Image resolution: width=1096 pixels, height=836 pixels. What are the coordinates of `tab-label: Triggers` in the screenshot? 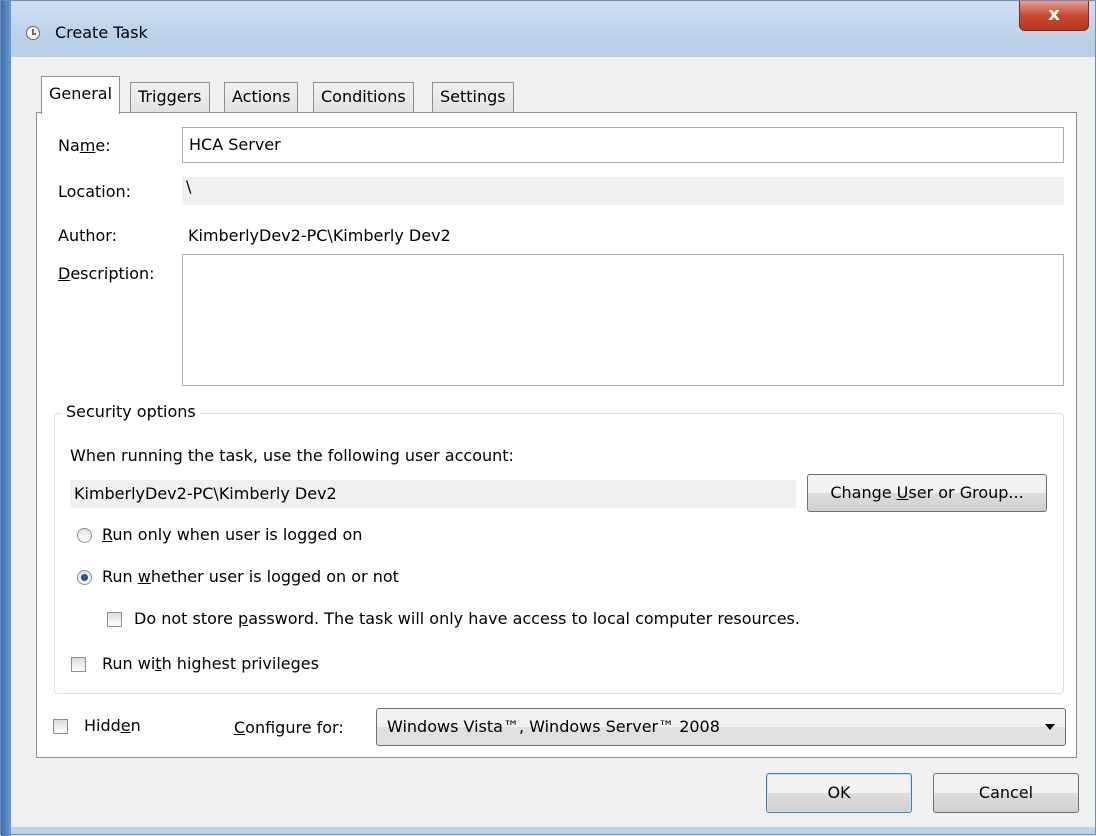 It's located at (170, 96).